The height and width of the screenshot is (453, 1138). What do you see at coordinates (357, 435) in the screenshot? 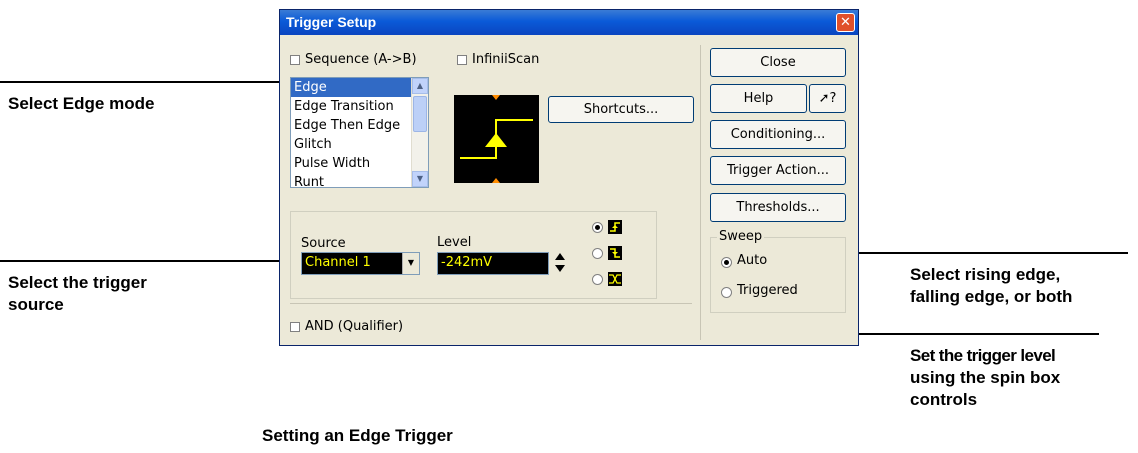
I see `figure-caption: Setting an Edge Trigger` at bounding box center [357, 435].